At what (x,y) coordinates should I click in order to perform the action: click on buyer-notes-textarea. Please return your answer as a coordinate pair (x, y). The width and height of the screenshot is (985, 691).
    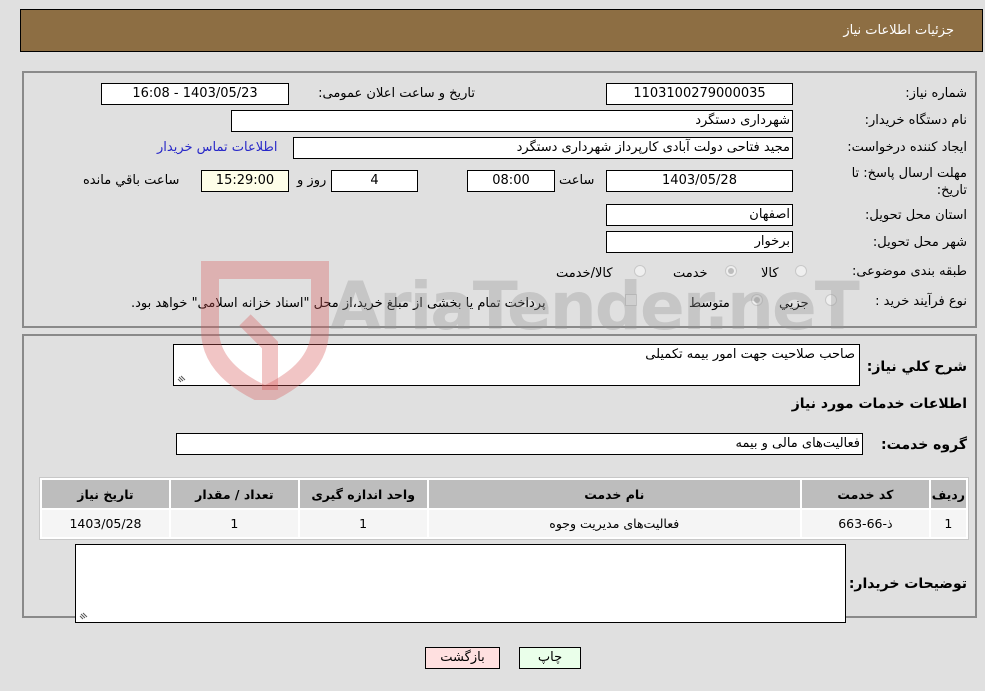
    Looking at the image, I should click on (460, 583).